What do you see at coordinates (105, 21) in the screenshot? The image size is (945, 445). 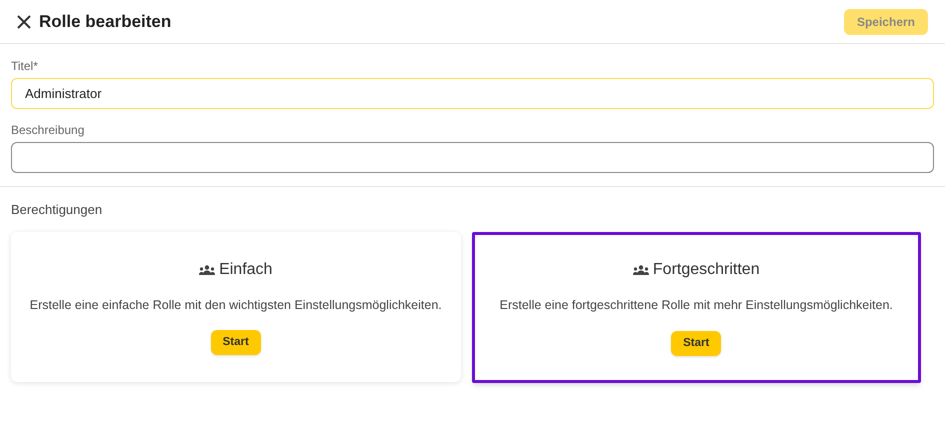 I see `dialog-title: Rolle bearbeiten` at bounding box center [105, 21].